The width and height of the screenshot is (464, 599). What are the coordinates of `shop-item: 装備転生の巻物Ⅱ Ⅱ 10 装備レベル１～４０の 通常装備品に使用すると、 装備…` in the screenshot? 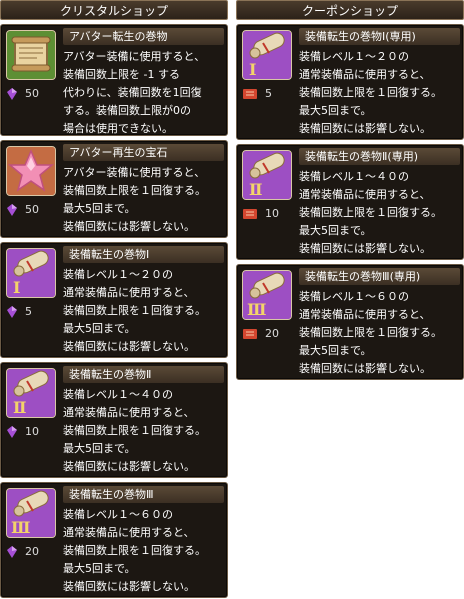 It's located at (114, 420).